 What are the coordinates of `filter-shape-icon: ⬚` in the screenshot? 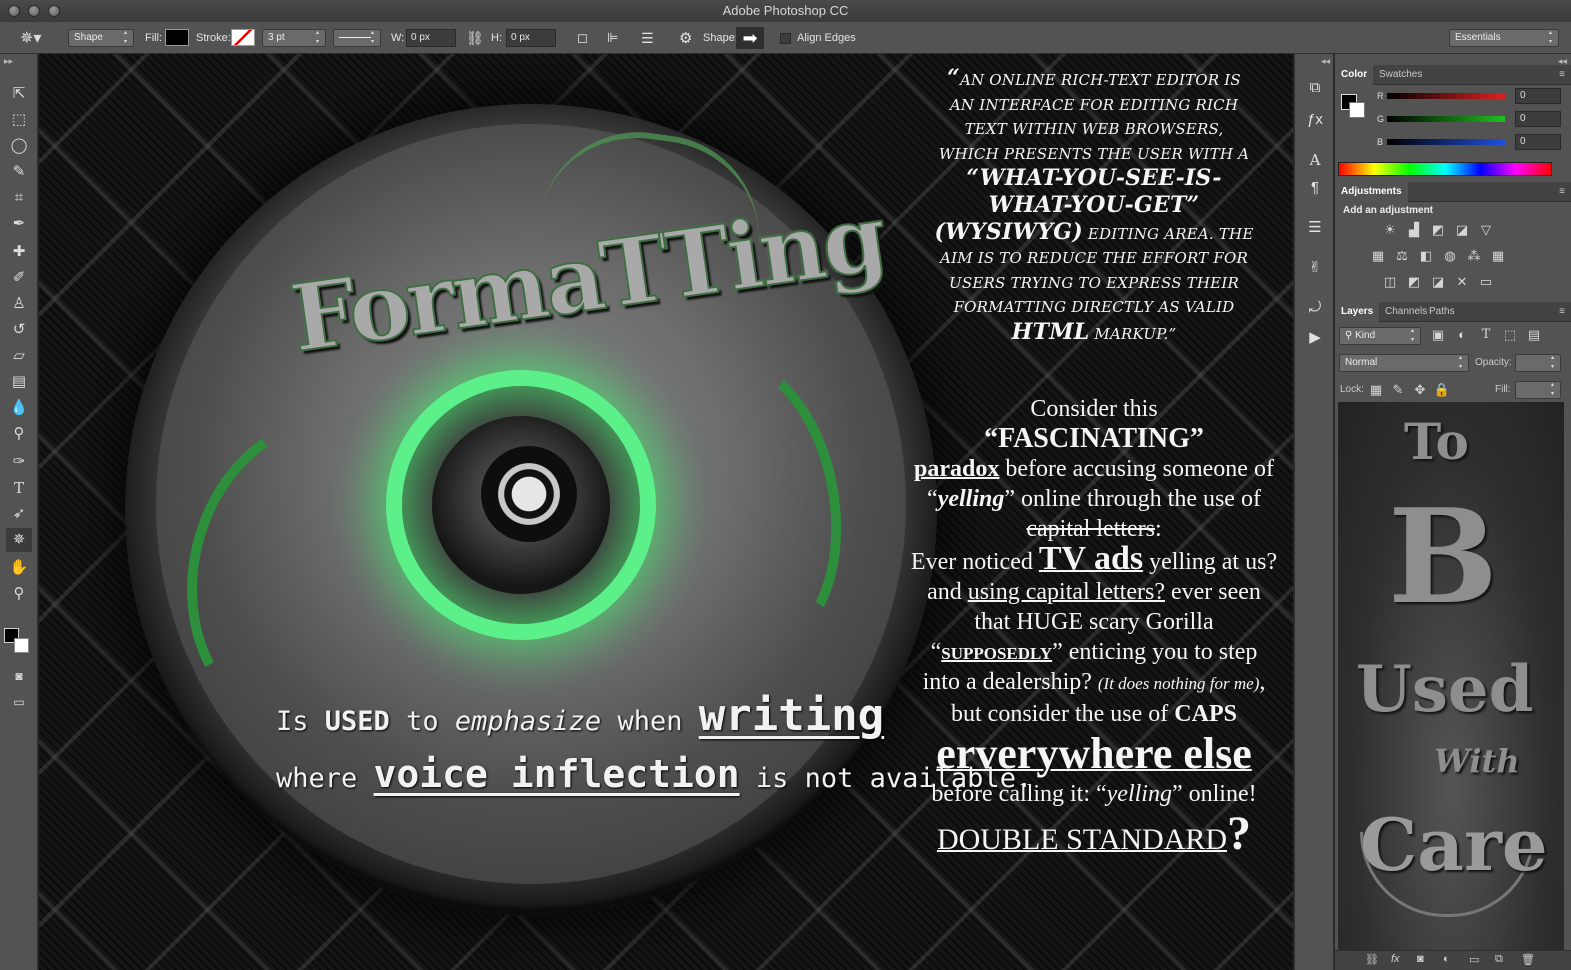 It's located at (1510, 335).